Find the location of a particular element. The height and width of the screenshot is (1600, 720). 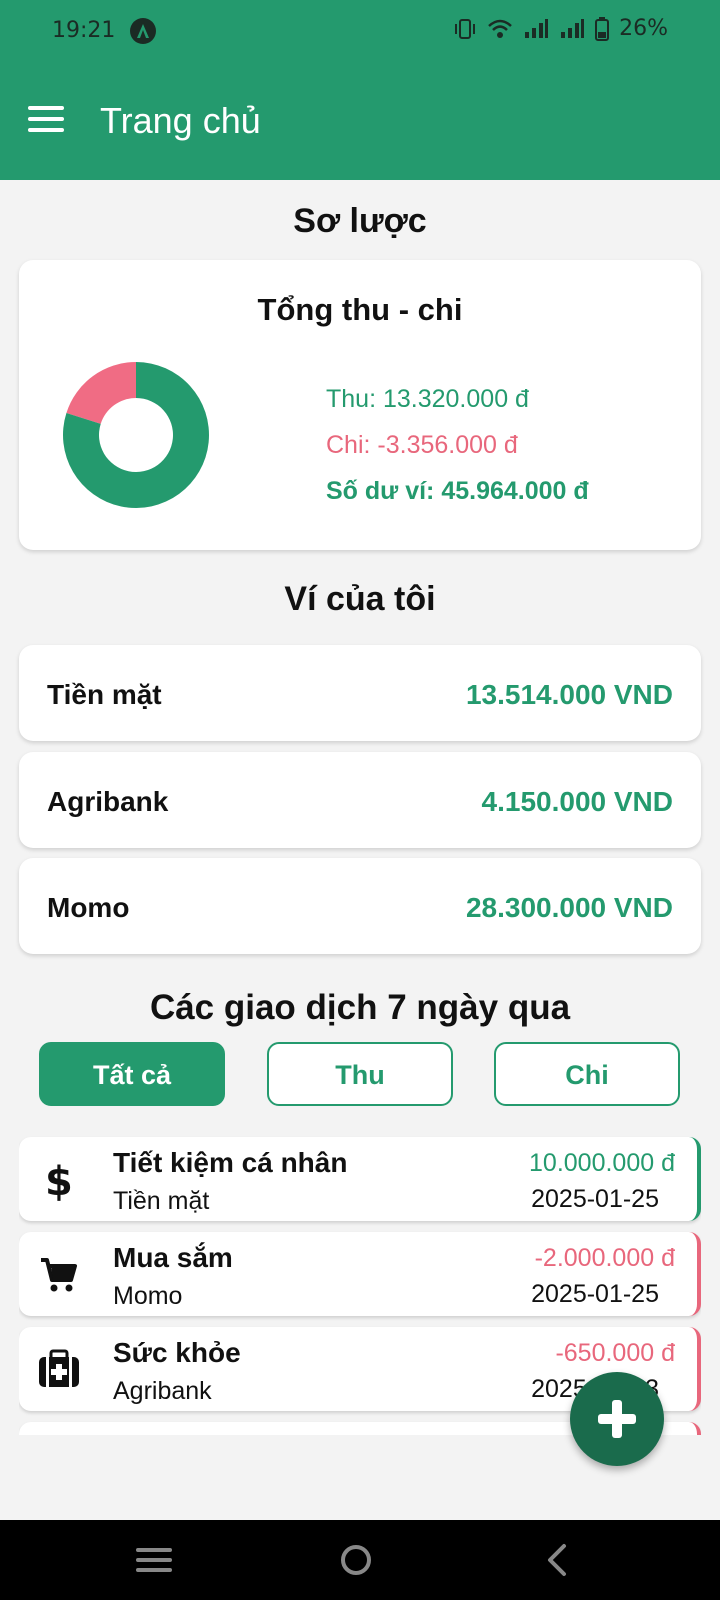

transaction-title: Sức khỏe is located at coordinates (177, 1352).